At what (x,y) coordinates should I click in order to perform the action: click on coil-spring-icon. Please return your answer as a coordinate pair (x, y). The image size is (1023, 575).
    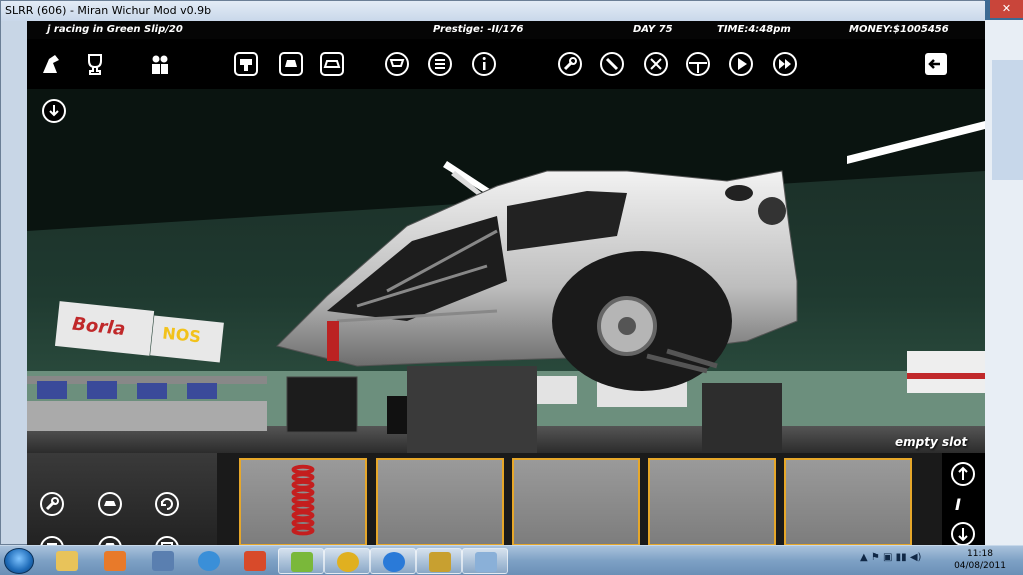
    Looking at the image, I should click on (303, 500).